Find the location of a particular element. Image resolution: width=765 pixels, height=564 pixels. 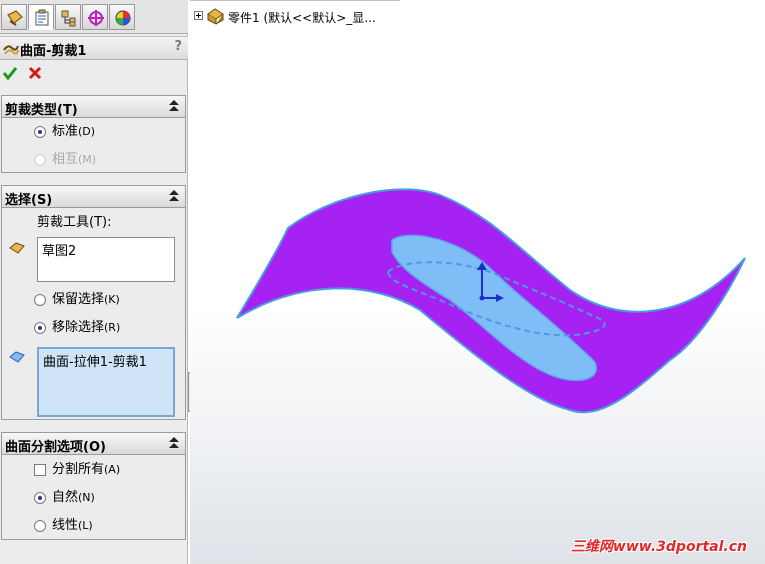

pieces-item: 曲面-拉伸1-剪裁1 is located at coordinates (95, 360).